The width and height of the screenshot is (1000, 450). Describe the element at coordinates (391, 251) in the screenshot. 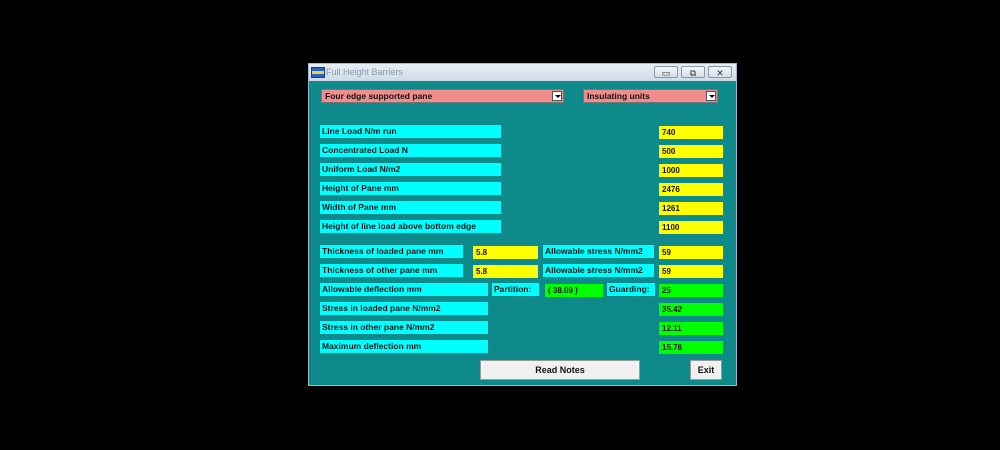

I see `loaded-thickness-label: Thickness of loaded pane mm` at that location.